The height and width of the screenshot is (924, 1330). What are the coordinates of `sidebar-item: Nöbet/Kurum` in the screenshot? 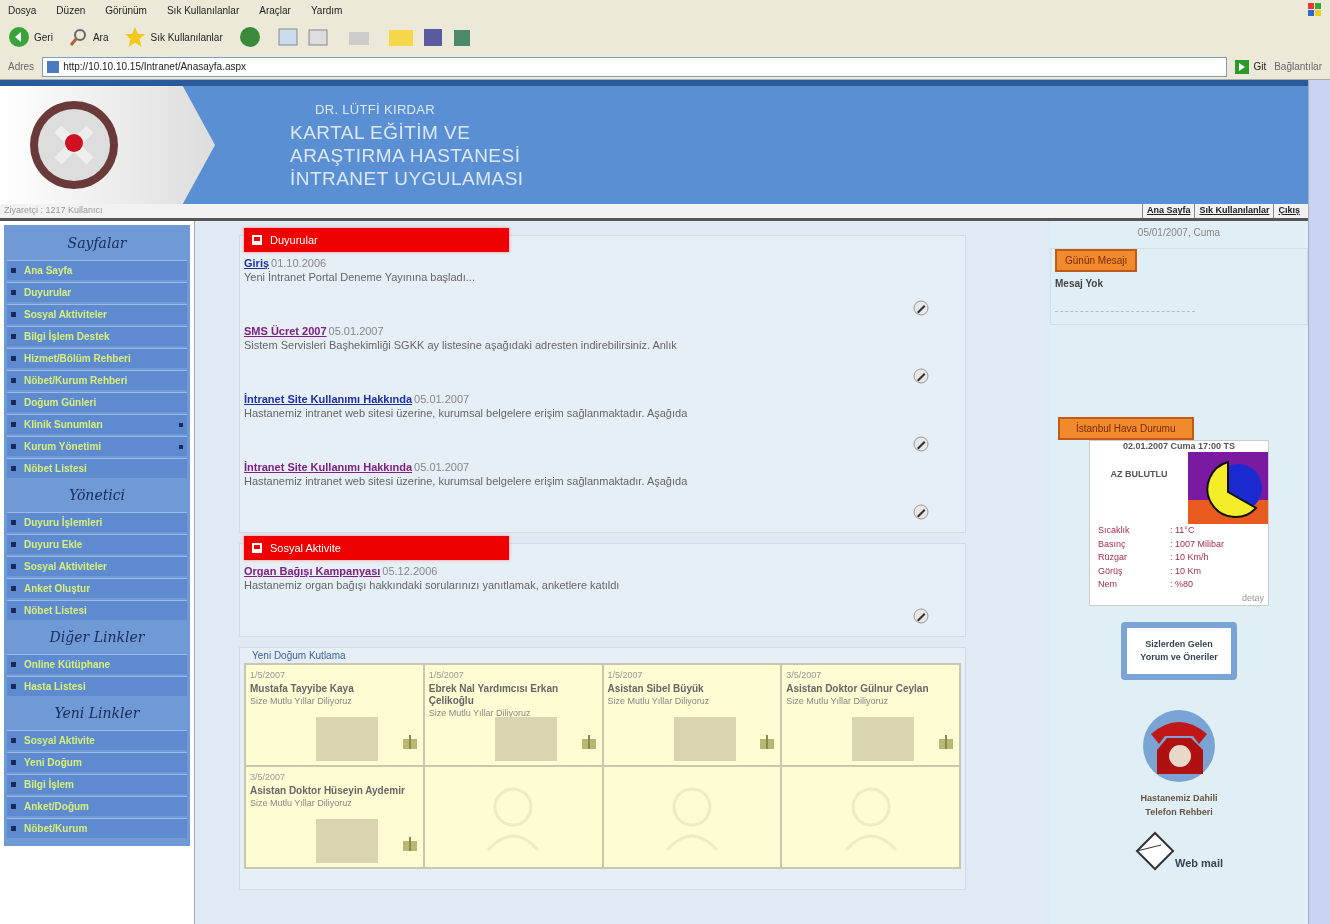 It's located at (97, 828).